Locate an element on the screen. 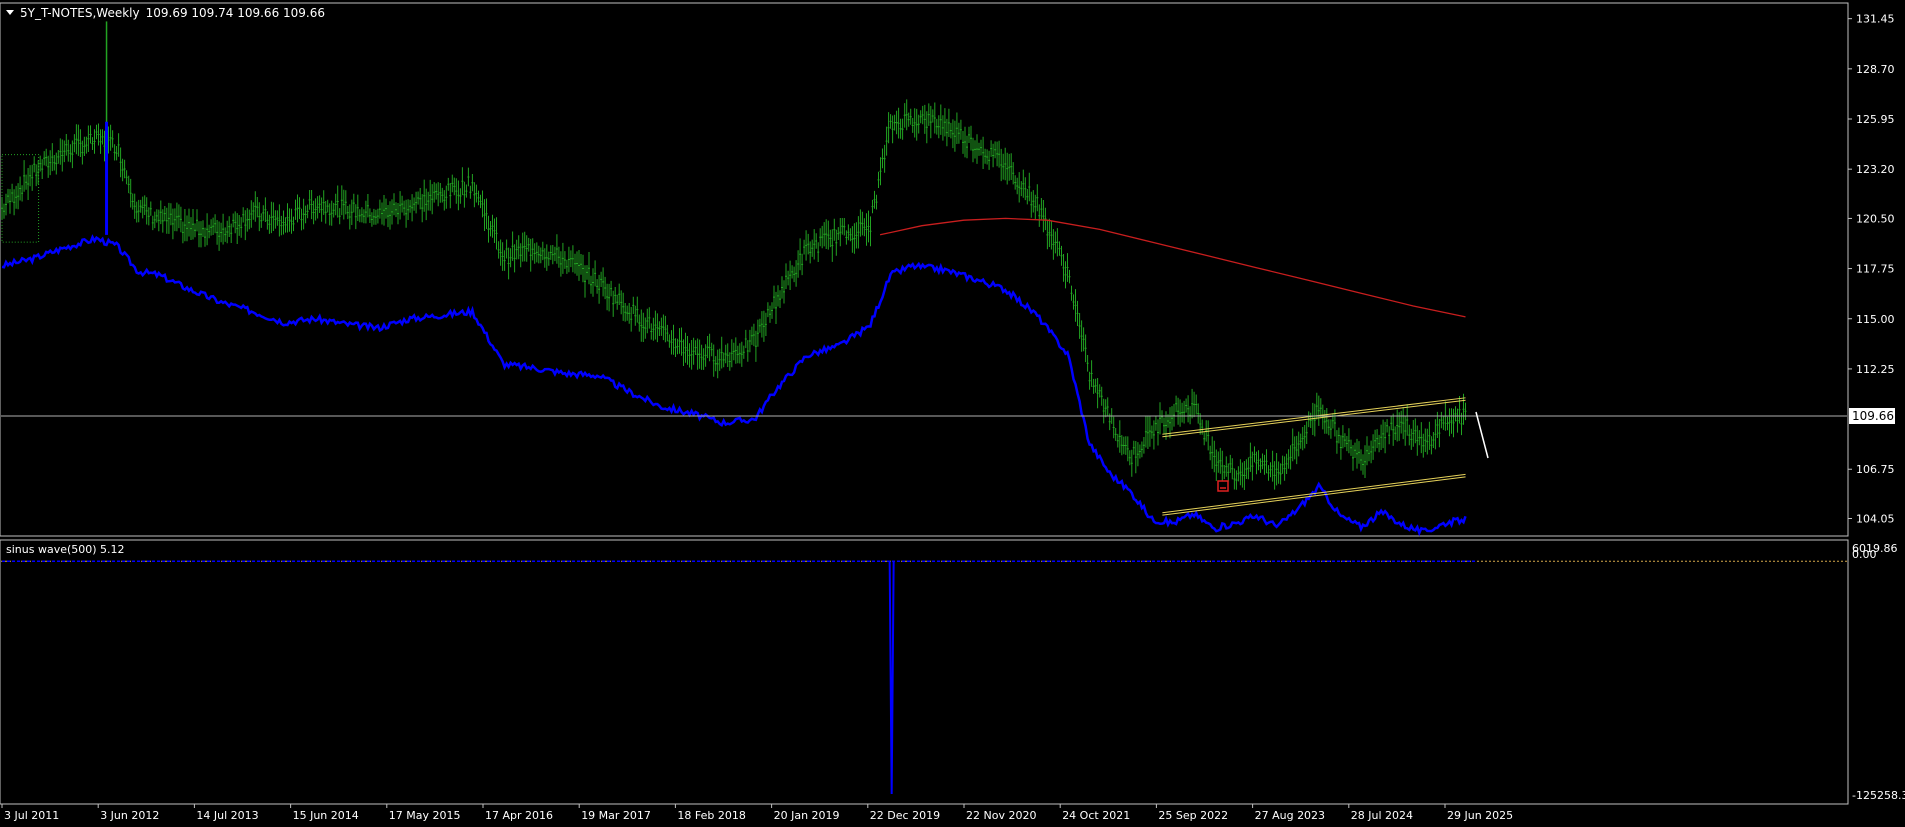 The image size is (1905, 827). projection-line is located at coordinates (1482, 435).